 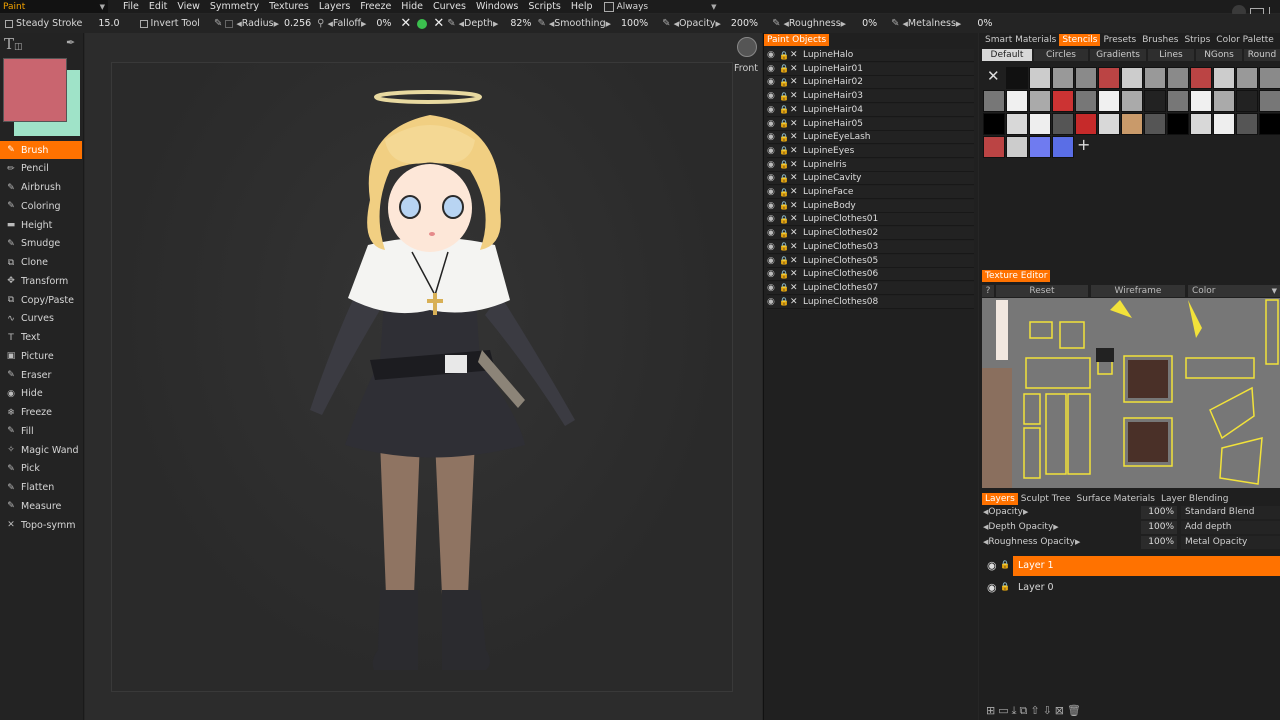 I want to click on object-row: ◉ 🔒 ✕ LupineHair05, so click(x=870, y=124).